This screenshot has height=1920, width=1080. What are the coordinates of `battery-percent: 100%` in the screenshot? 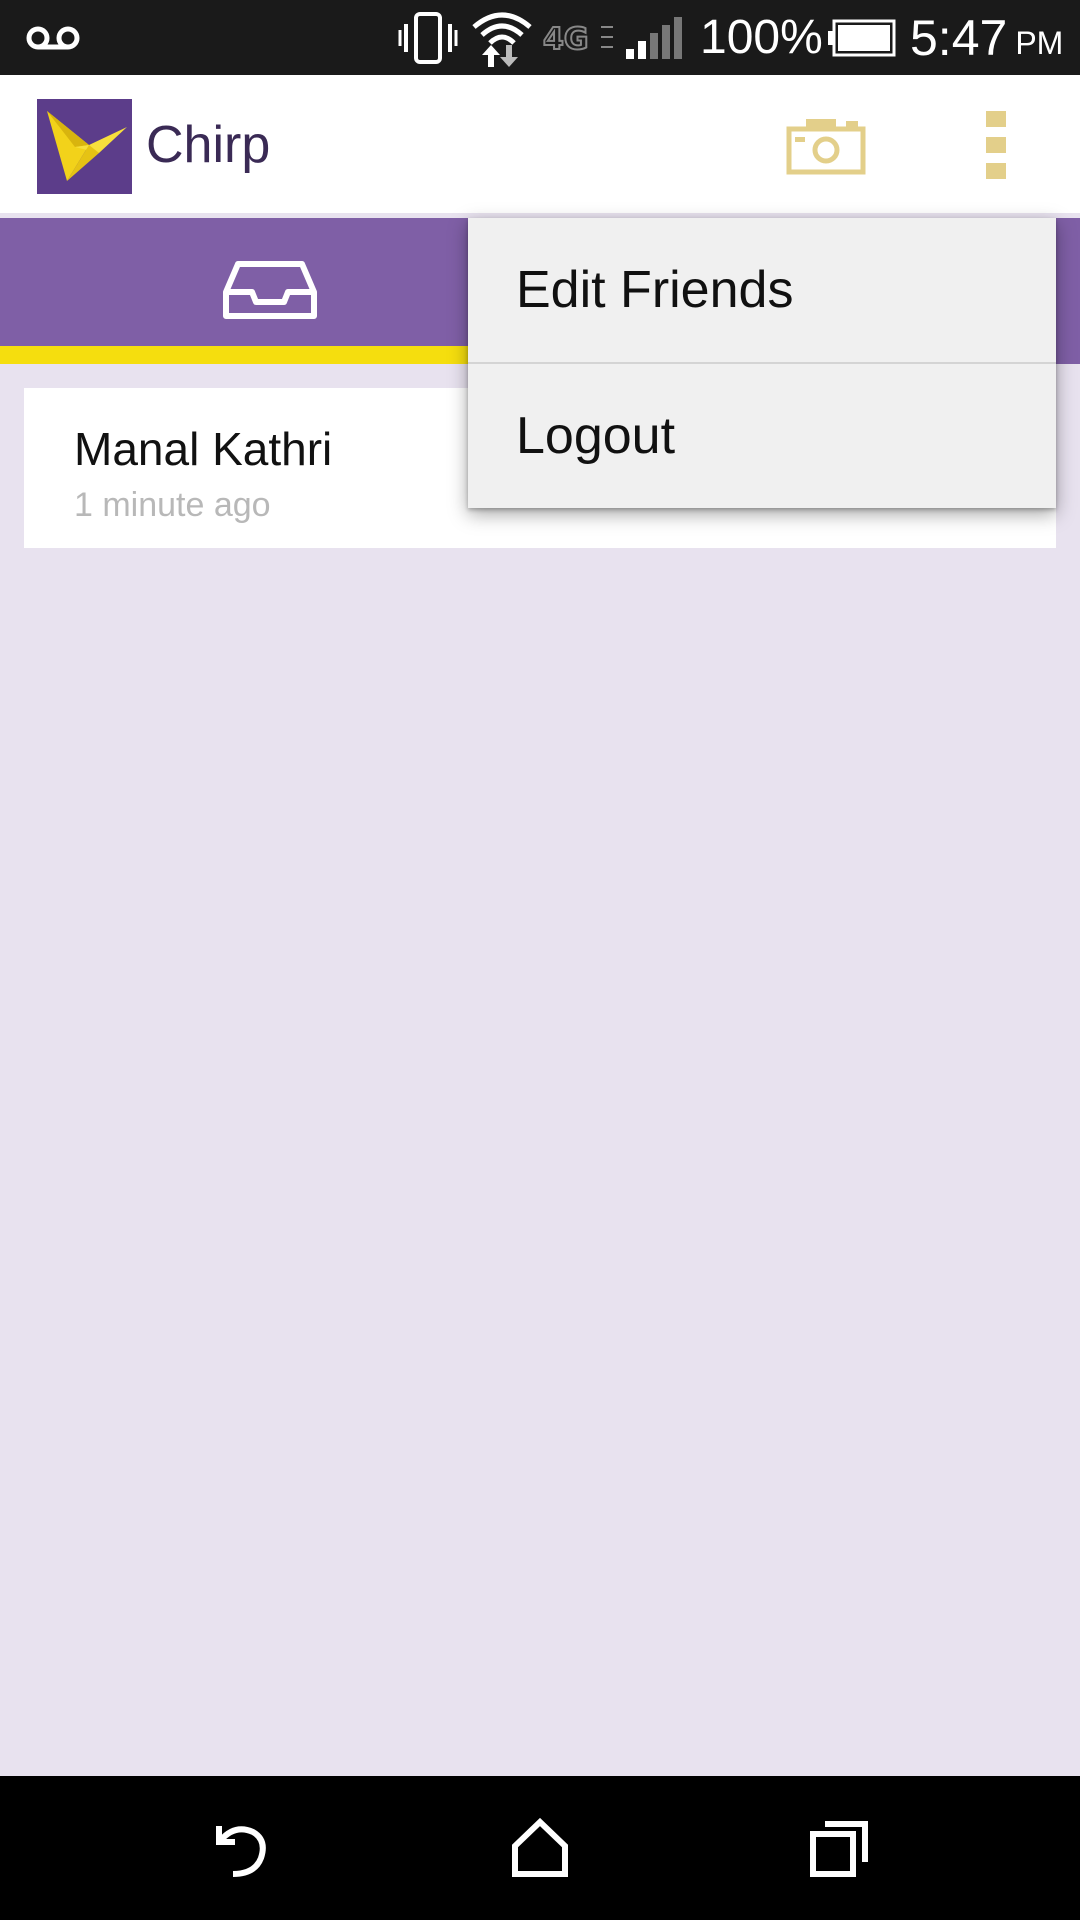 It's located at (761, 37).